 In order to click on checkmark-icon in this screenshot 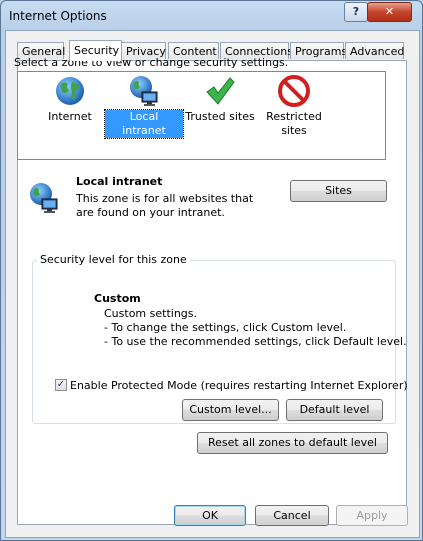, I will do `click(220, 91)`.